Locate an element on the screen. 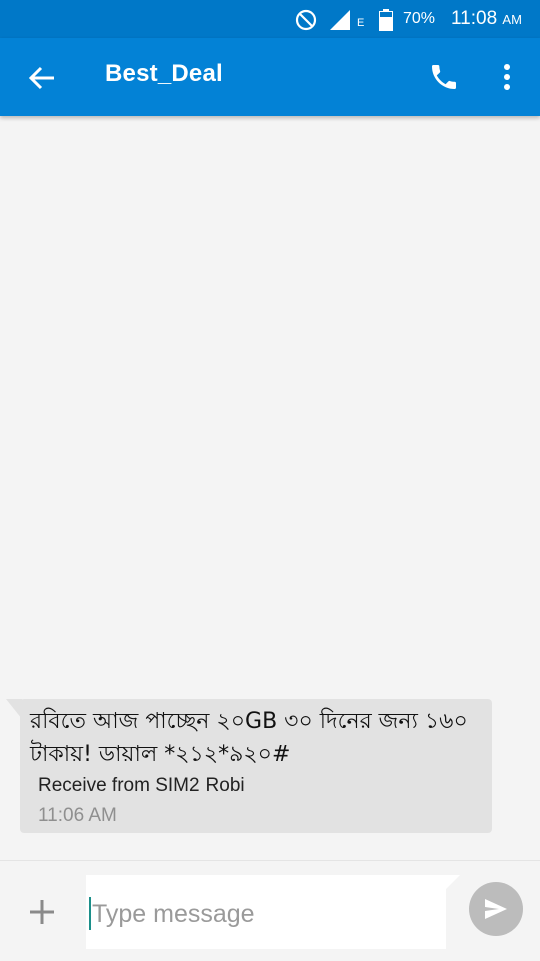 The height and width of the screenshot is (961, 540). network-type: E is located at coordinates (361, 23).